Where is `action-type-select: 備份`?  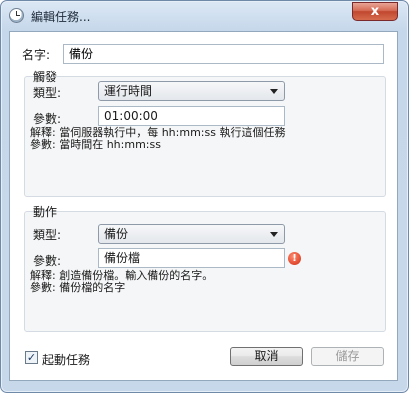
action-type-select: 備份 is located at coordinates (191, 234).